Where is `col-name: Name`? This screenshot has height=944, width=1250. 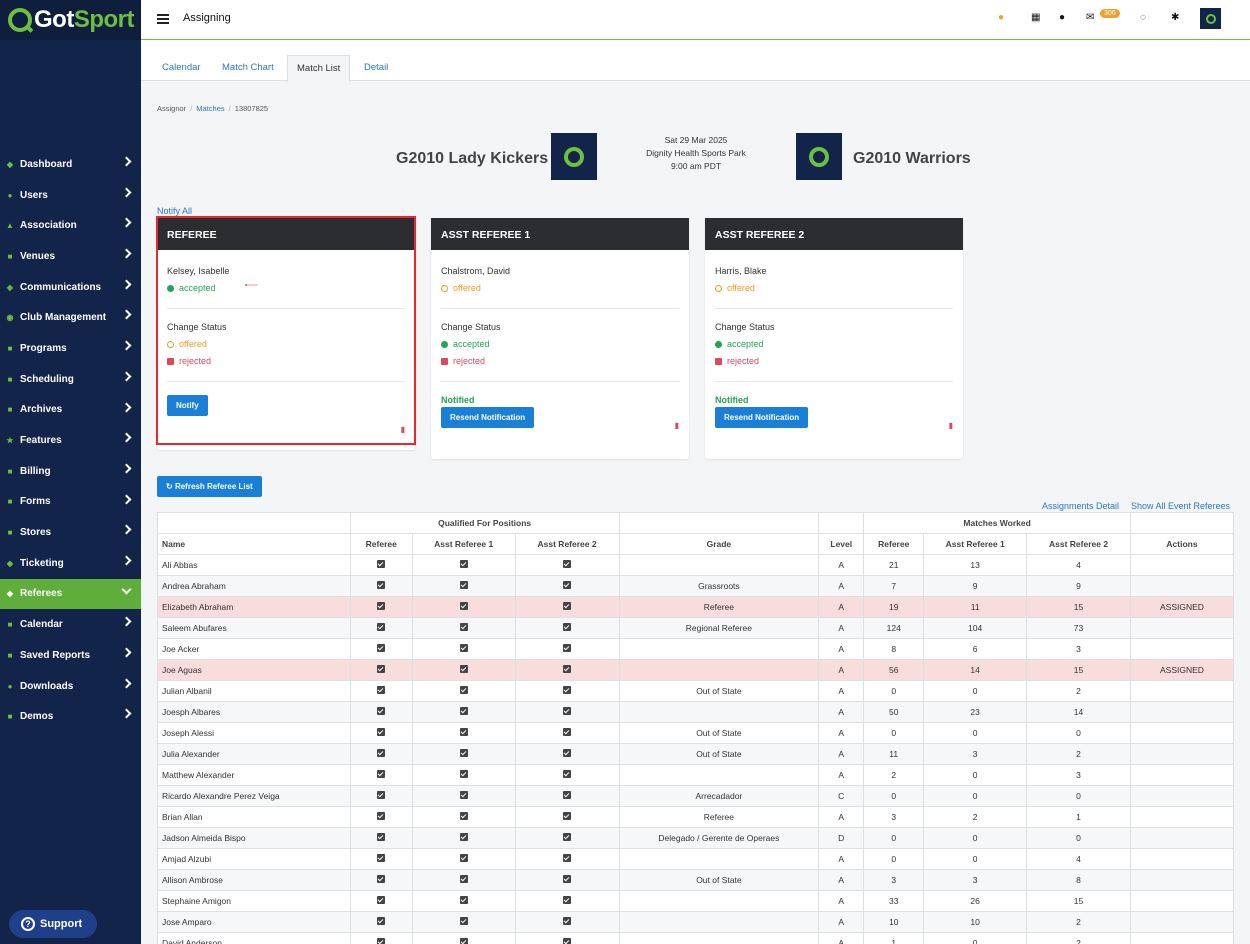 col-name: Name is located at coordinates (254, 544).